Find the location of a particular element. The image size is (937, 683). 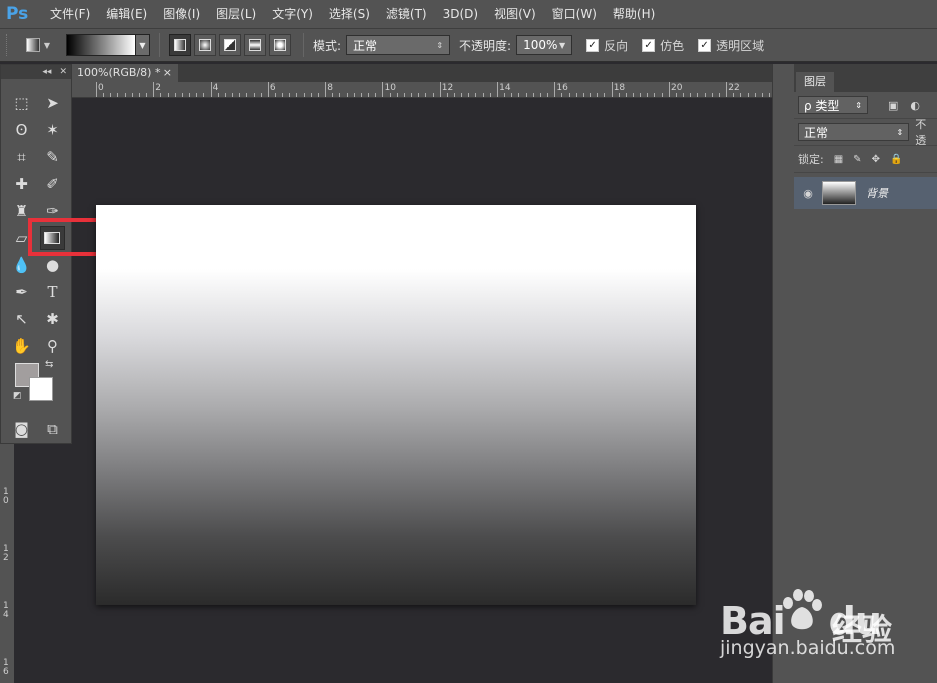

path-selection-tool-icon: ↖ is located at coordinates (21, 319).